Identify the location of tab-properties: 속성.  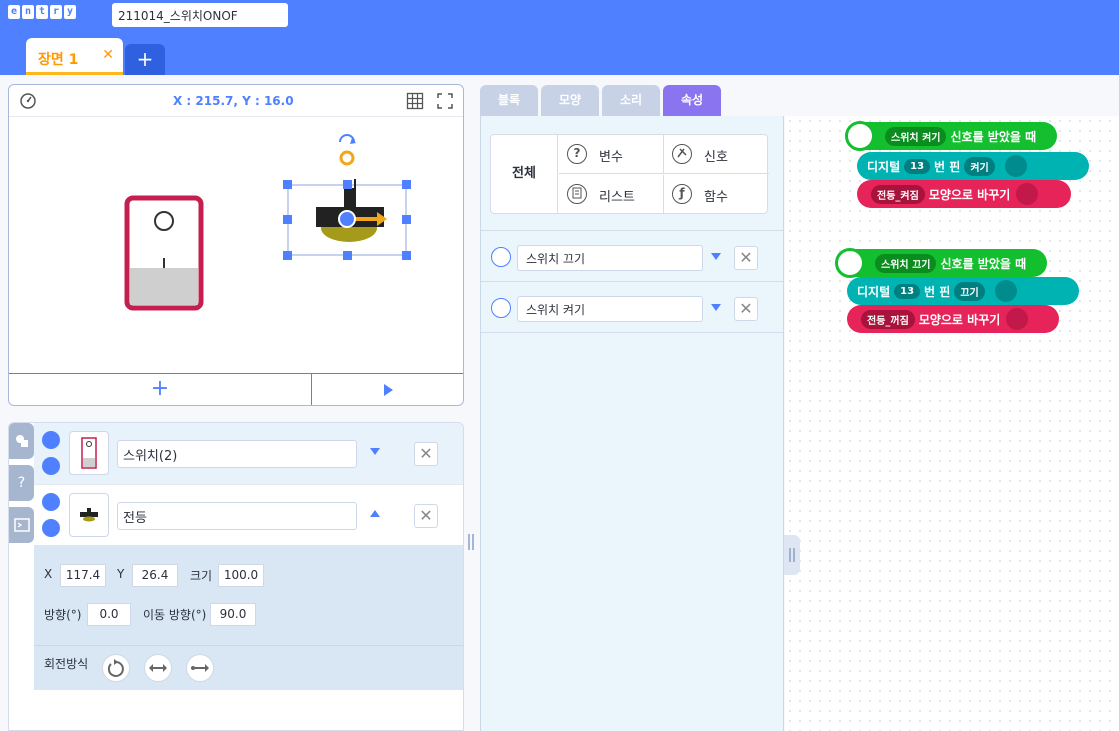
(692, 100).